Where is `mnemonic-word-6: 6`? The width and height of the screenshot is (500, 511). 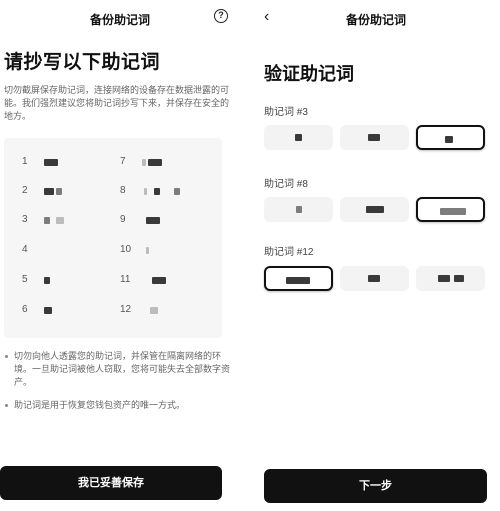 mnemonic-word-6: 6 is located at coordinates (62, 311).